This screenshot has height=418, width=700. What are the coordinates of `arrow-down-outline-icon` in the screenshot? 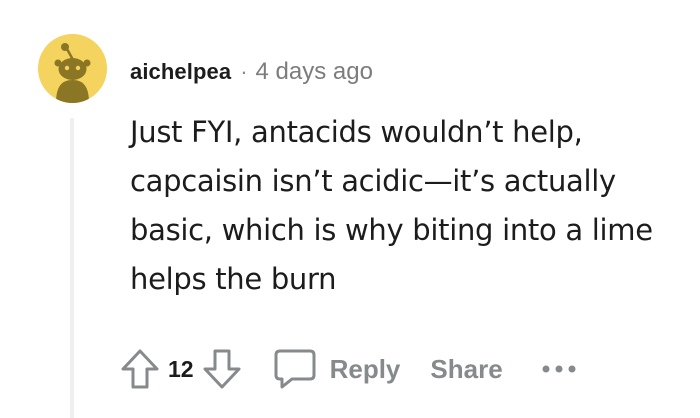 It's located at (222, 369).